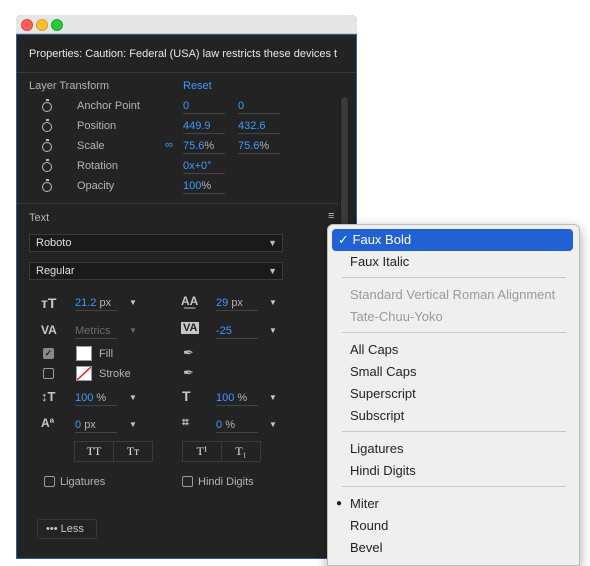  I want to click on fill-label: Fill, so click(106, 354).